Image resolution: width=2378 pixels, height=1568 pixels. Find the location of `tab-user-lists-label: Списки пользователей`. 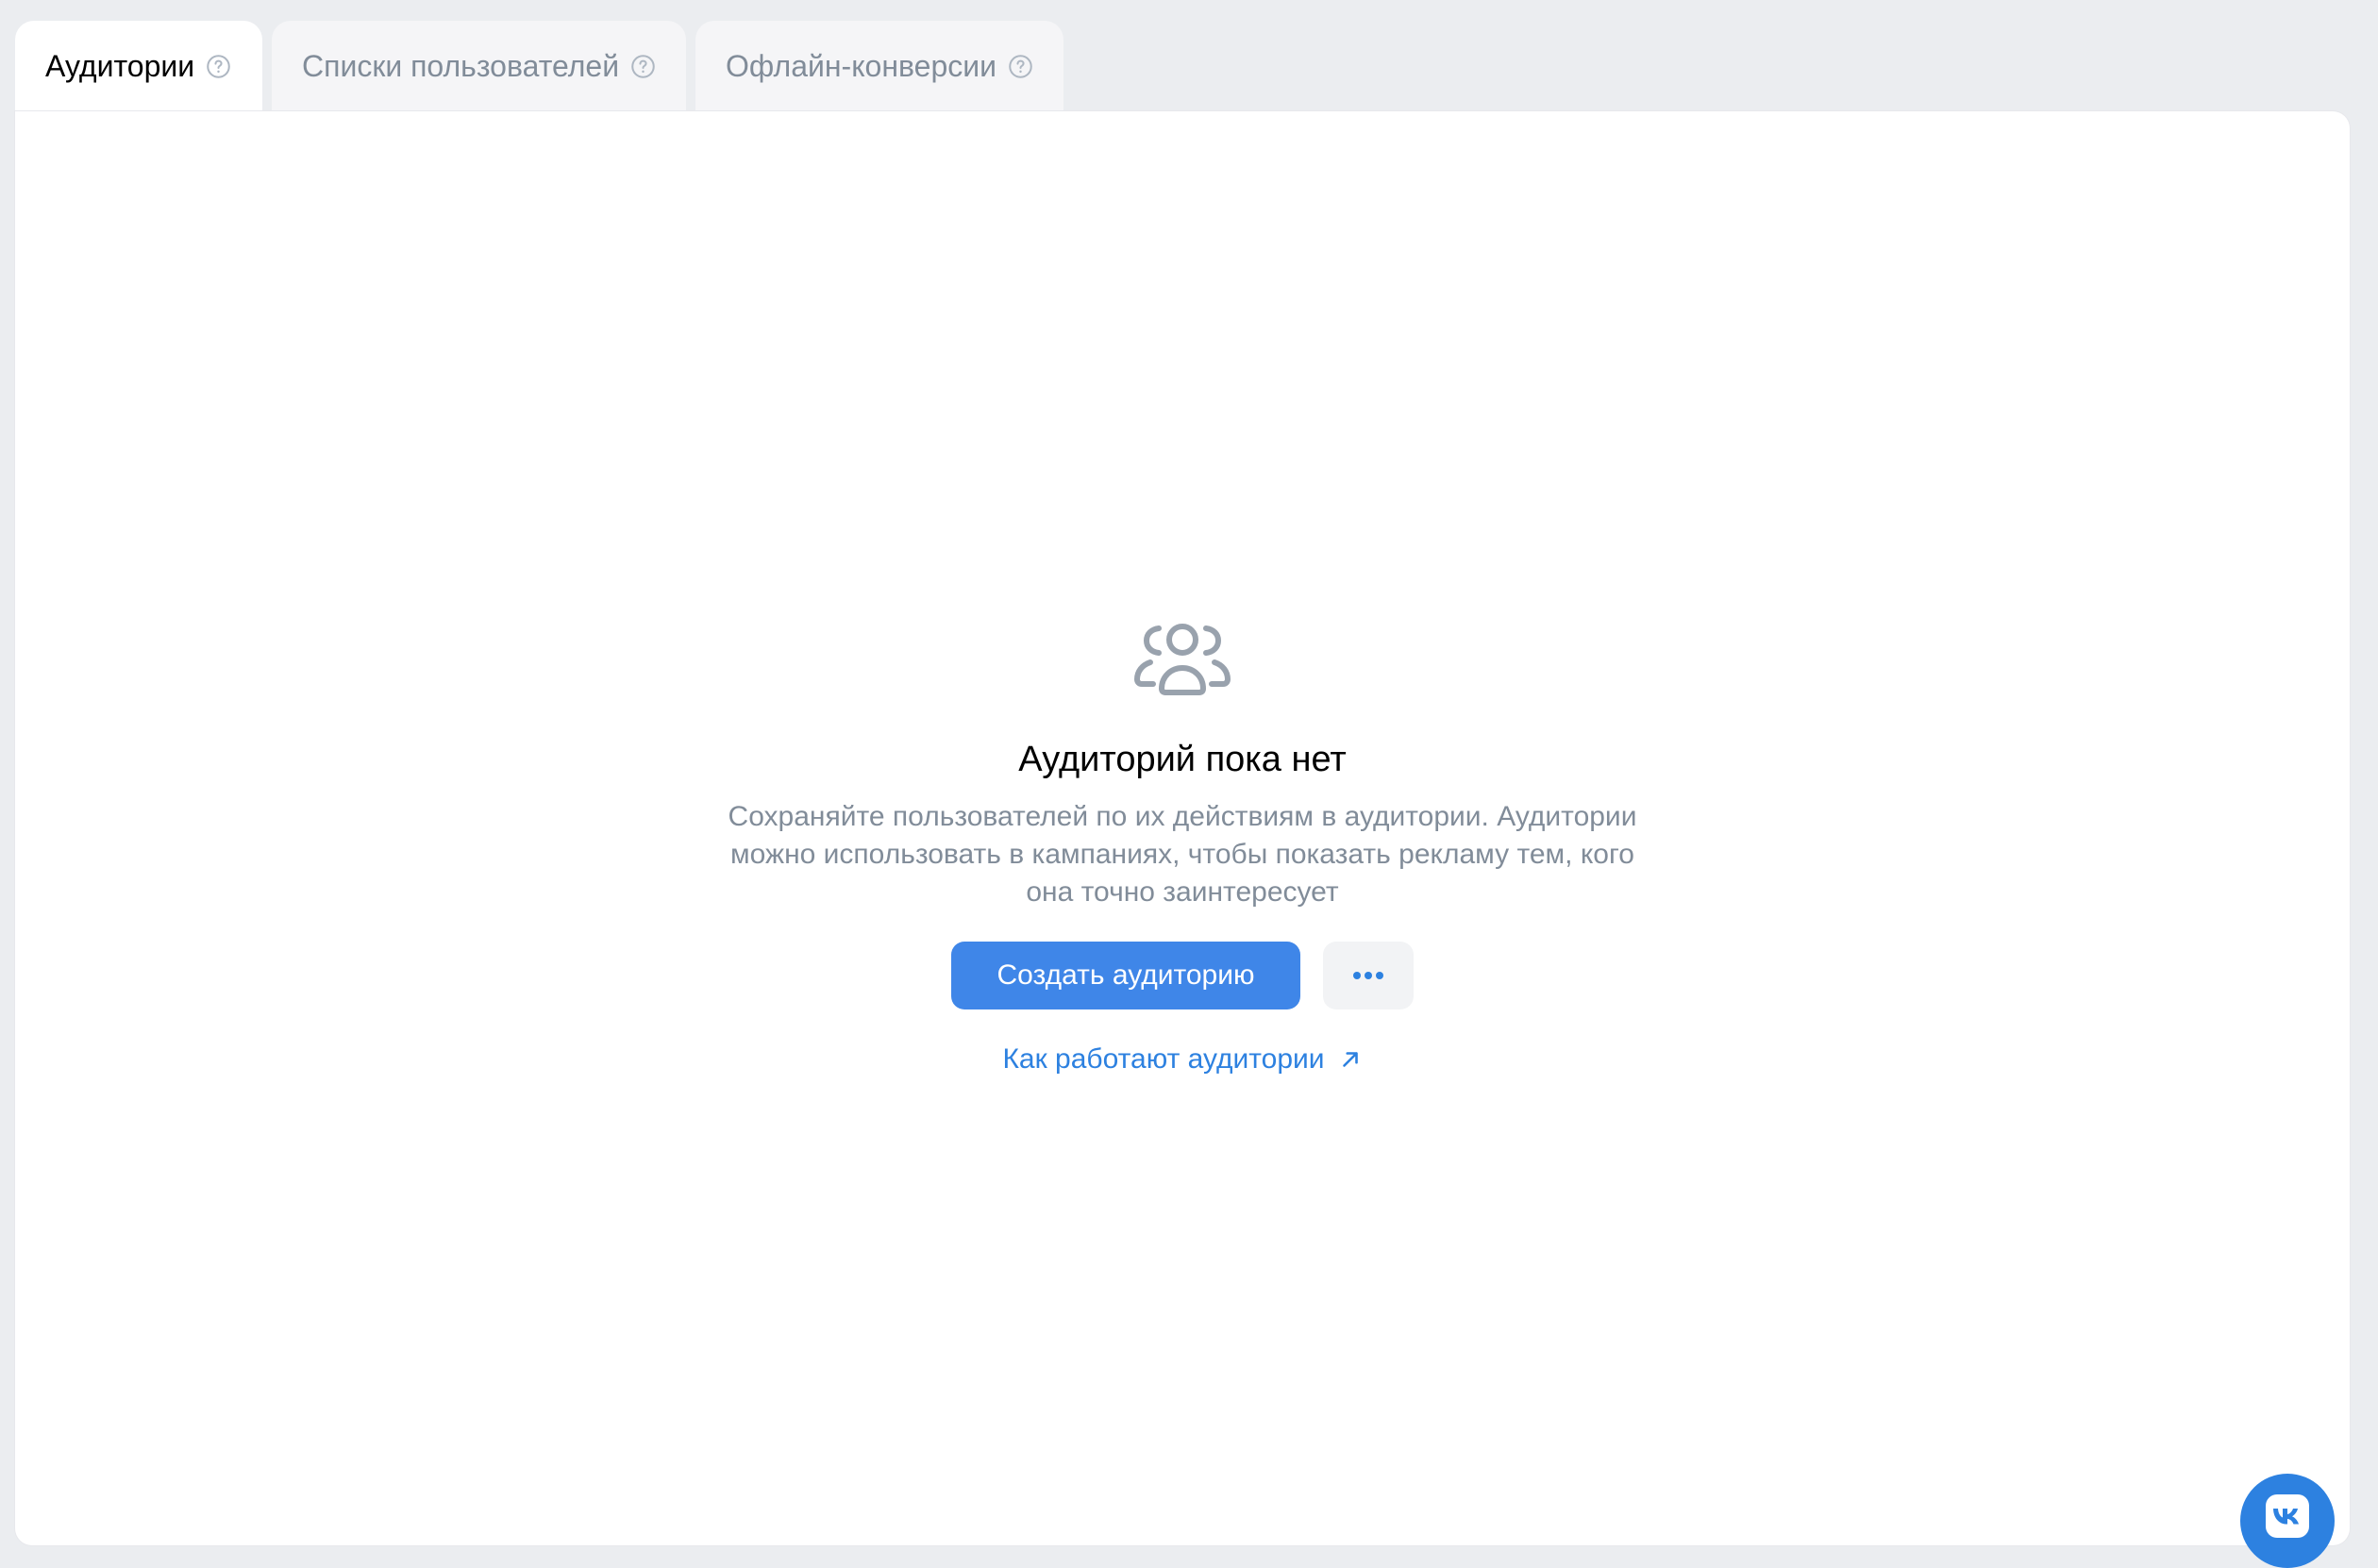

tab-user-lists-label: Списки пользователей is located at coordinates (461, 65).